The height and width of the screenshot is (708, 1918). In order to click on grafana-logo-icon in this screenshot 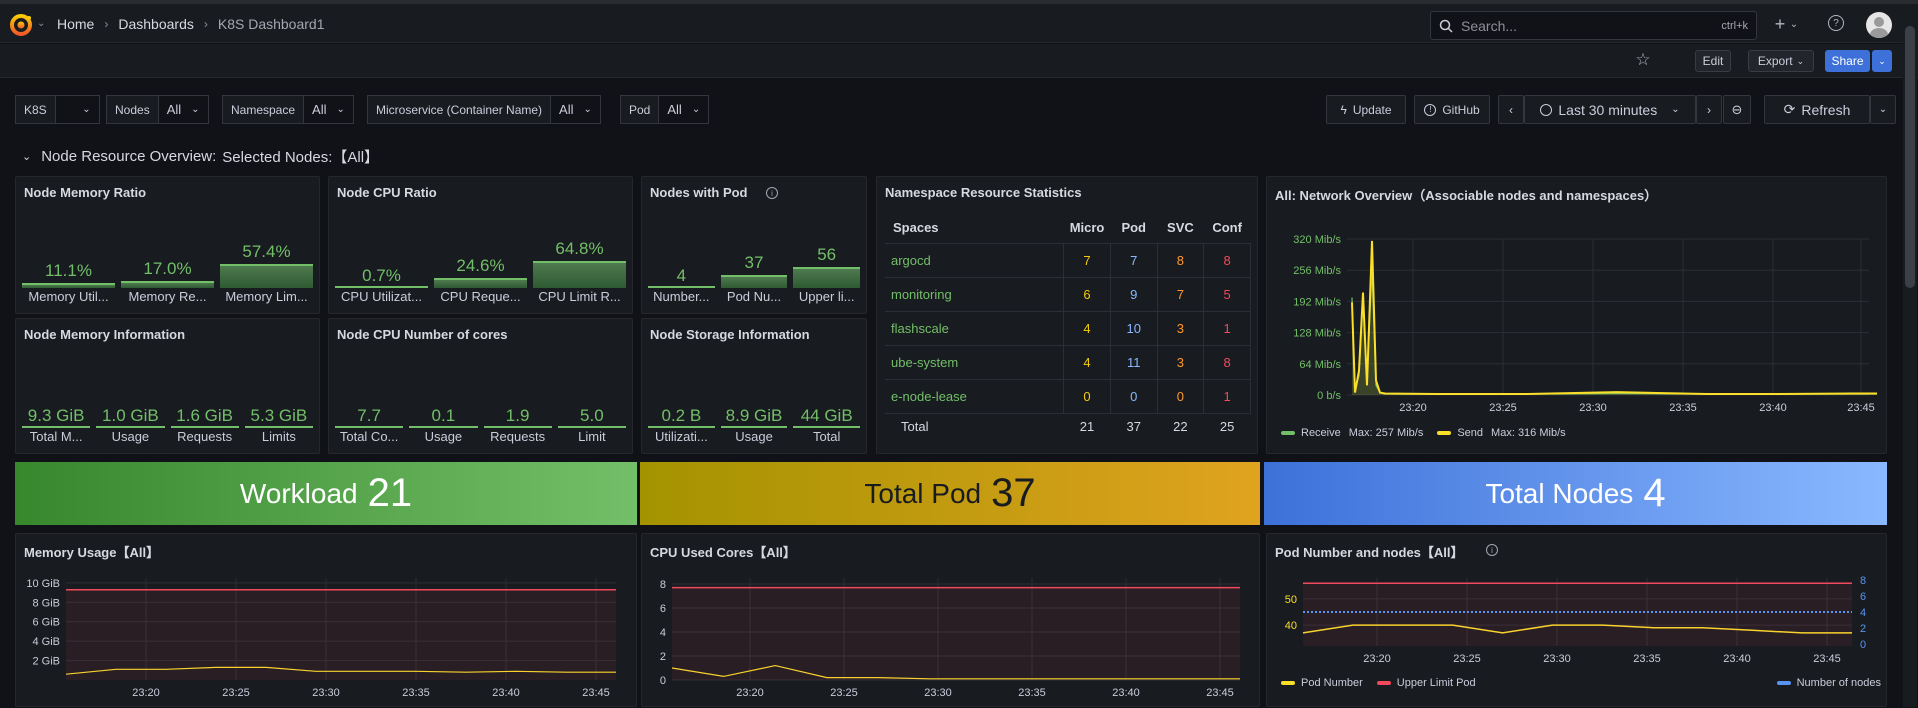, I will do `click(21, 25)`.